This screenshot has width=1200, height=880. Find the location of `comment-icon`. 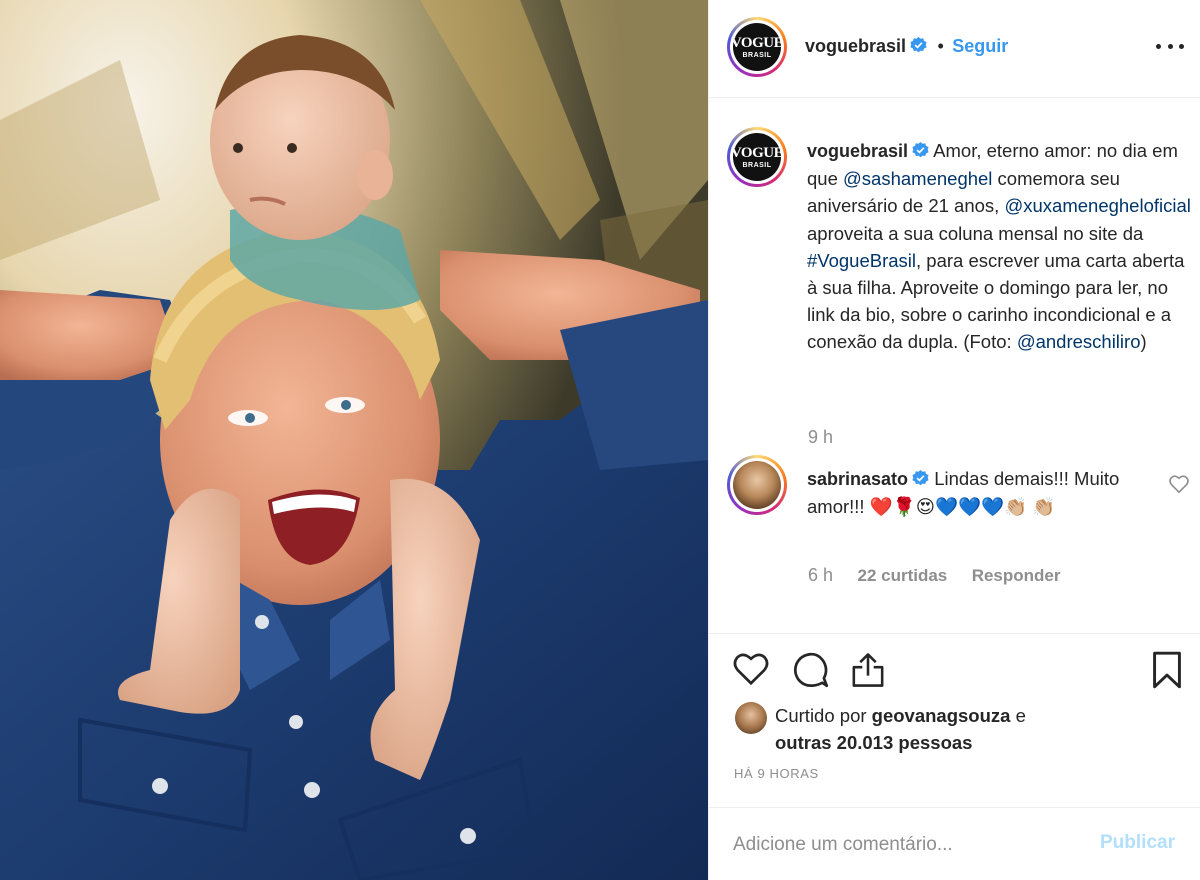

comment-icon is located at coordinates (811, 670).